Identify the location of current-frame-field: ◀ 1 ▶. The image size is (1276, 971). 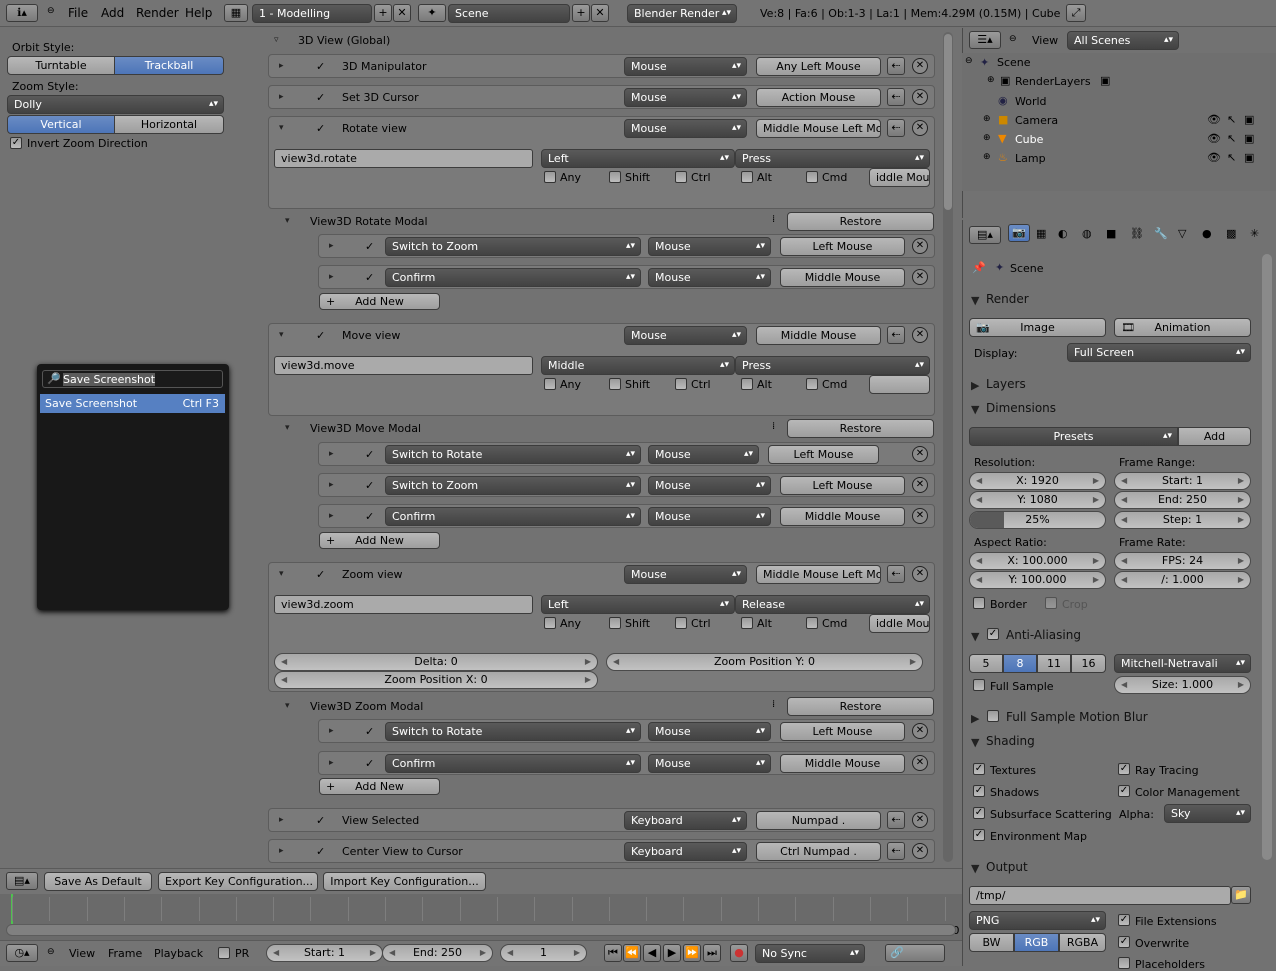
(543, 953).